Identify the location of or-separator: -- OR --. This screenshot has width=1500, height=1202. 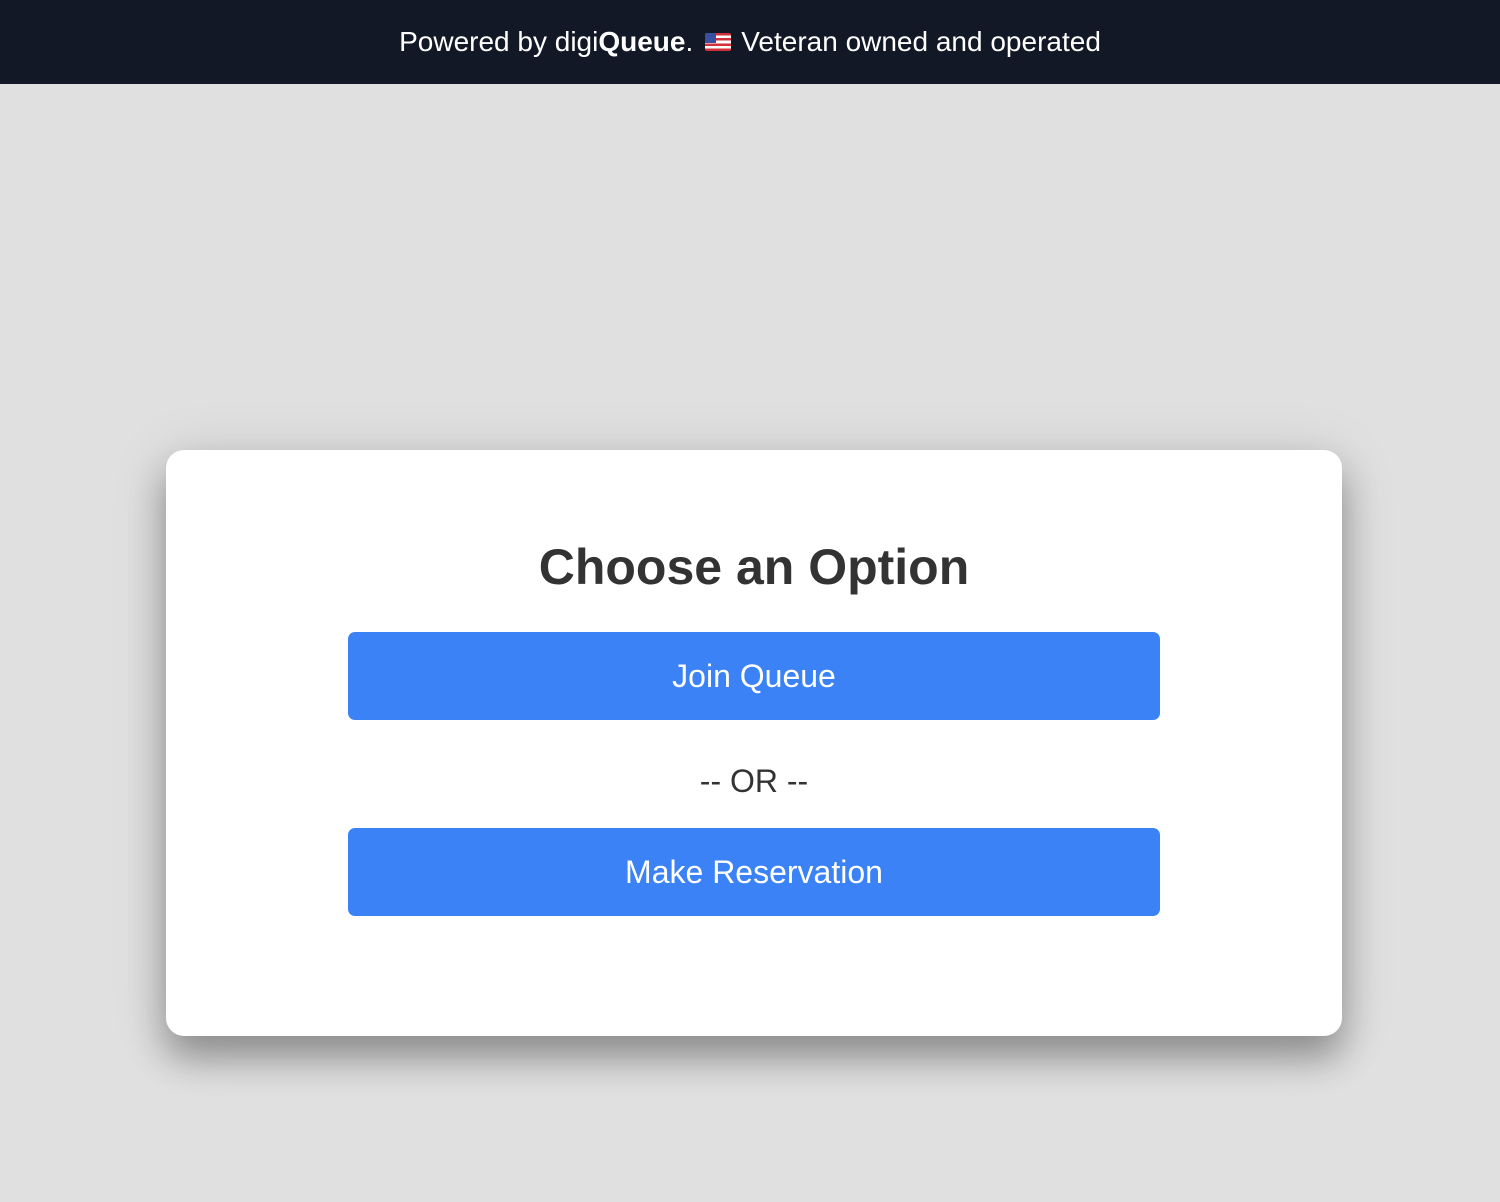
(754, 781).